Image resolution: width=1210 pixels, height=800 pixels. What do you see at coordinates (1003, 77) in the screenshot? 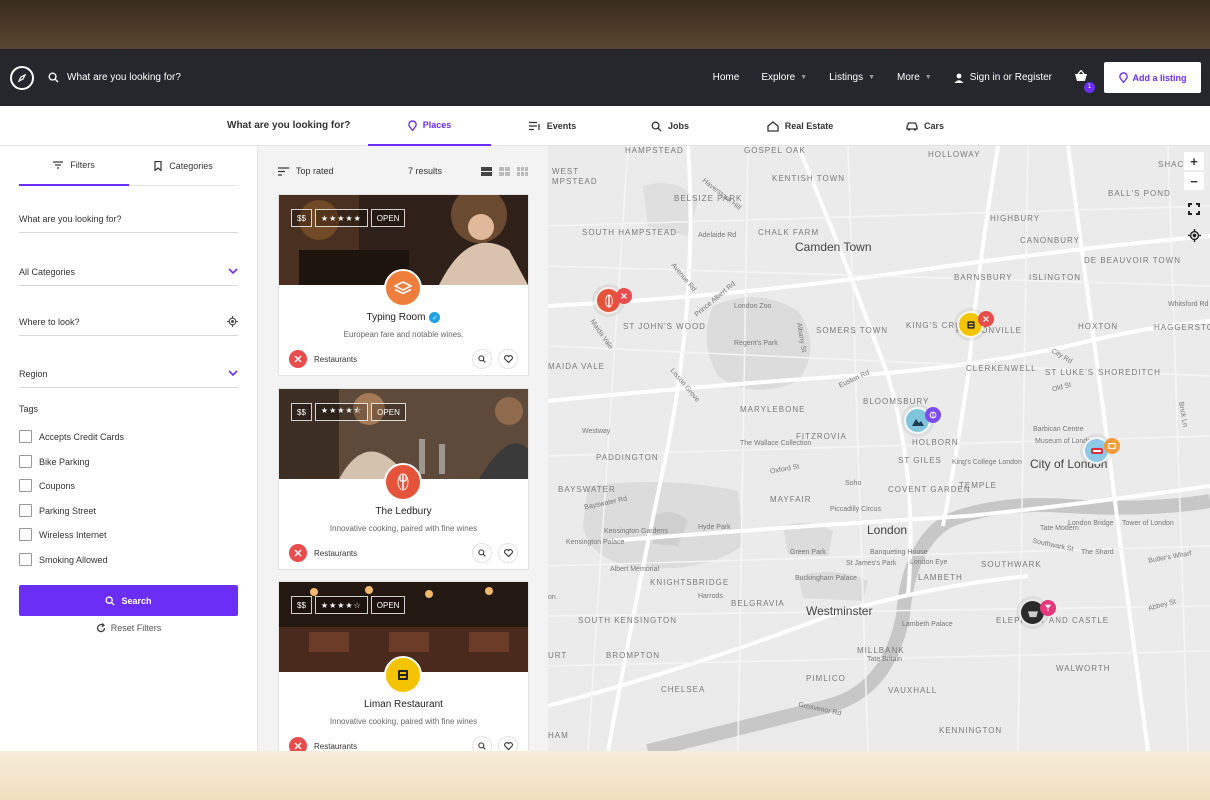
I see `sign-in-link: Sign in or Register` at bounding box center [1003, 77].